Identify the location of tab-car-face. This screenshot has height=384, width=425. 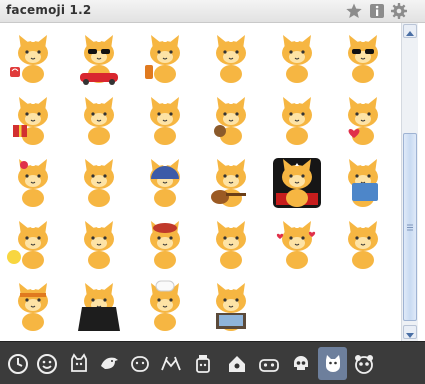
(268, 363).